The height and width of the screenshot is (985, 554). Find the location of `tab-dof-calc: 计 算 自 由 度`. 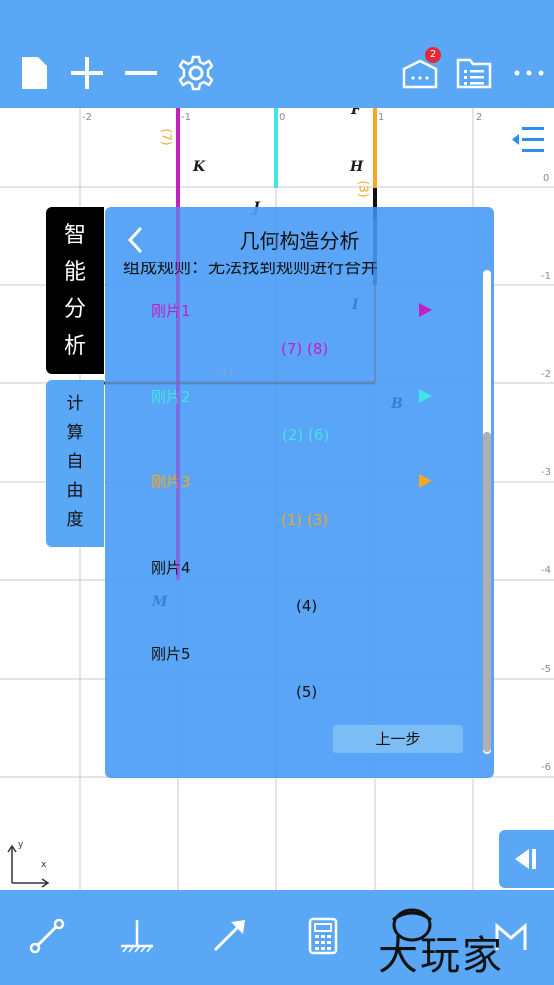

tab-dof-calc: 计 算 自 由 度 is located at coordinates (75, 463).